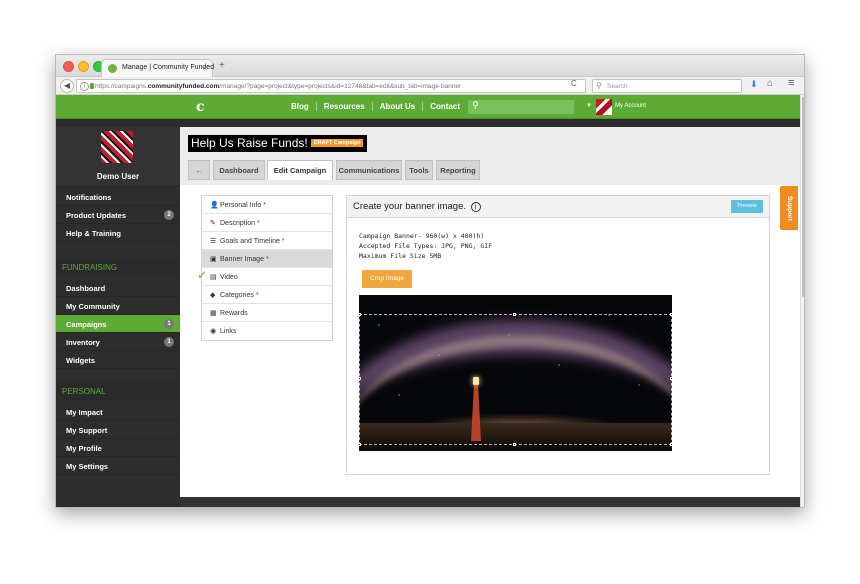 This screenshot has height=584, width=860. I want to click on avatar, so click(117, 147).